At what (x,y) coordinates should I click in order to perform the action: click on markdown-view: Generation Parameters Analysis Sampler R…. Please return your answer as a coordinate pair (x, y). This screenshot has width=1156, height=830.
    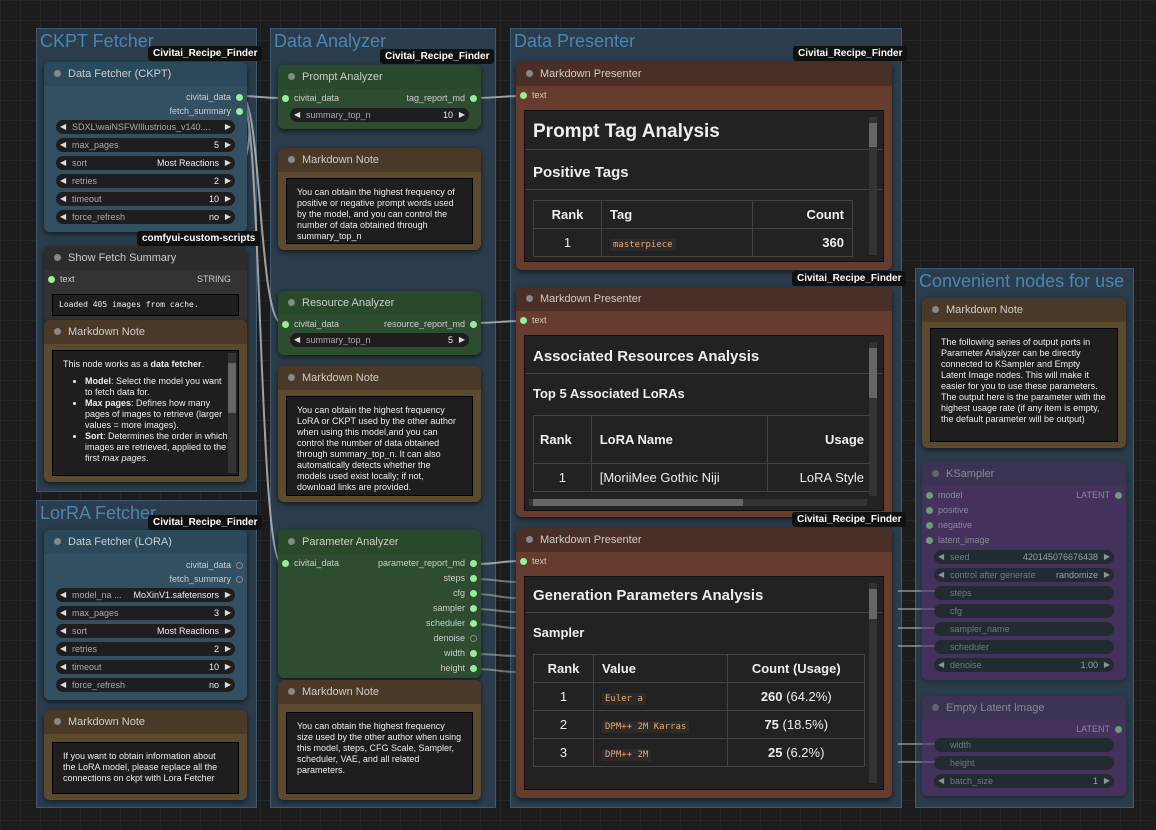
    Looking at the image, I should click on (704, 683).